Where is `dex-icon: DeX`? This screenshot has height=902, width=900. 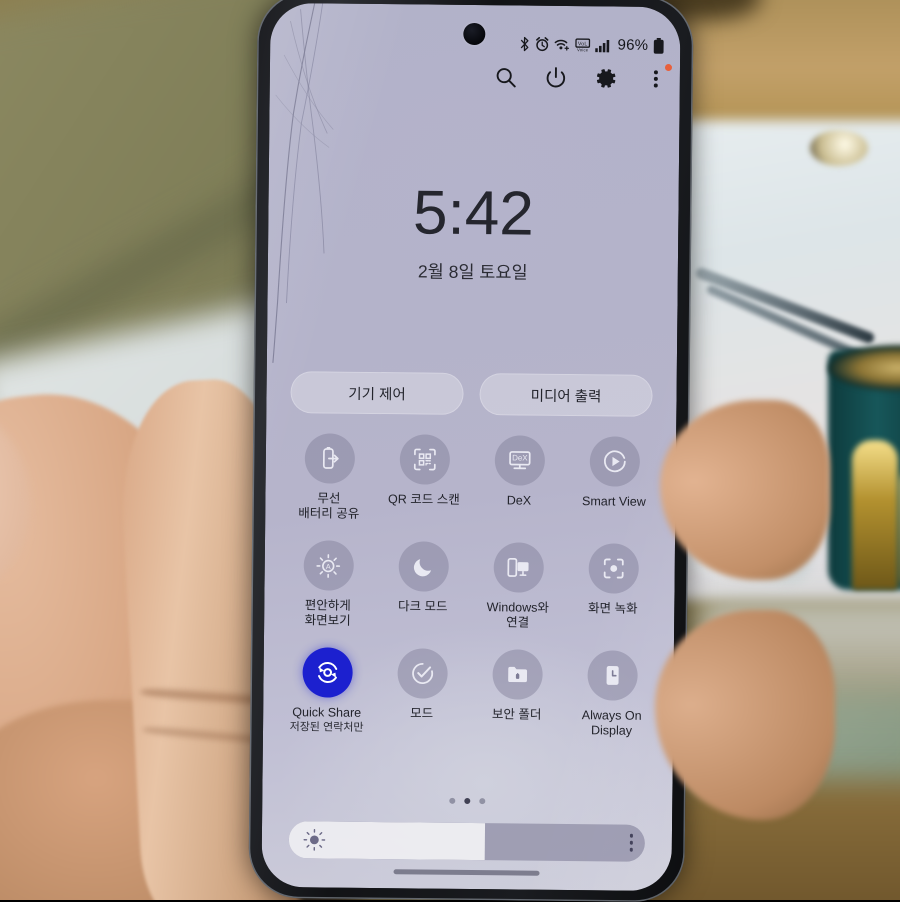 dex-icon: DeX is located at coordinates (519, 460).